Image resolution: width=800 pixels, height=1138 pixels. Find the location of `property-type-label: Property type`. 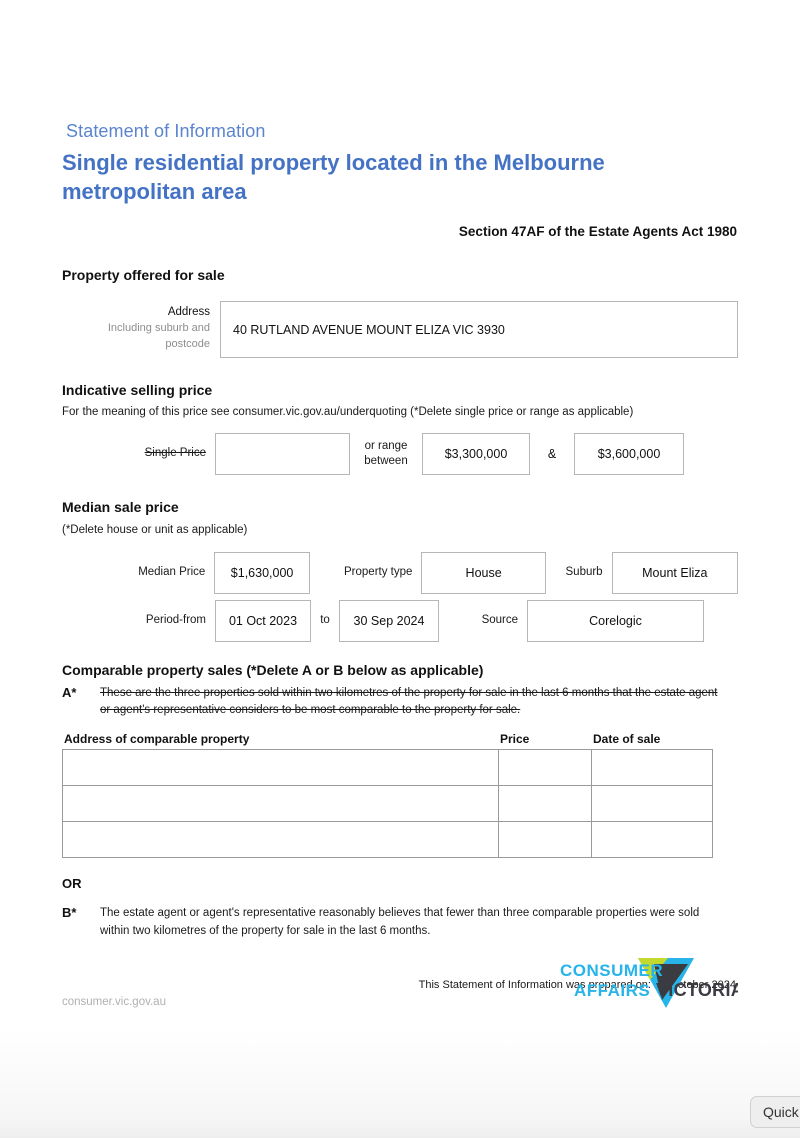

property-type-label: Property type is located at coordinates (378, 571).